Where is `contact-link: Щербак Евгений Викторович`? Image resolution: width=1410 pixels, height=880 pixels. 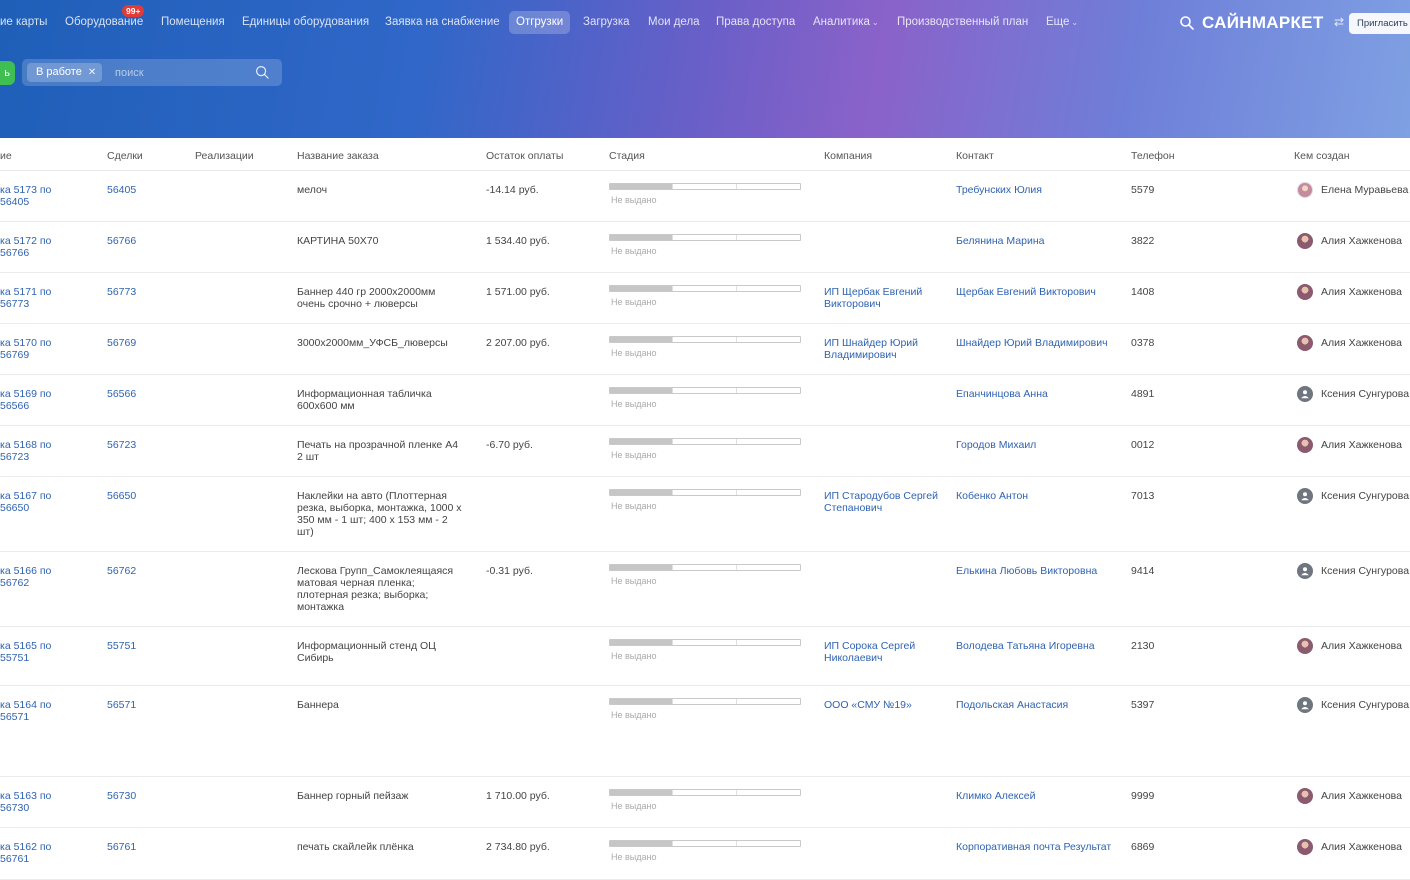 contact-link: Щербак Евгений Викторович is located at coordinates (1038, 292).